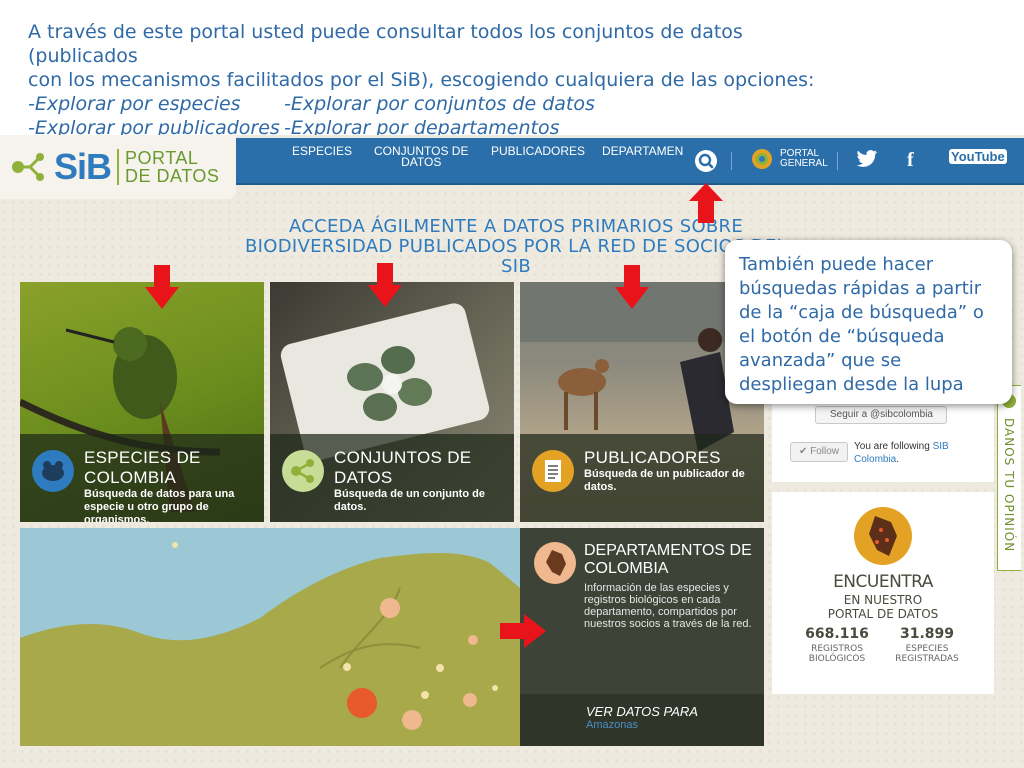 Image resolution: width=1024 pixels, height=768 pixels. Describe the element at coordinates (706, 203) in the screenshot. I see `arrow-up-icon` at that location.